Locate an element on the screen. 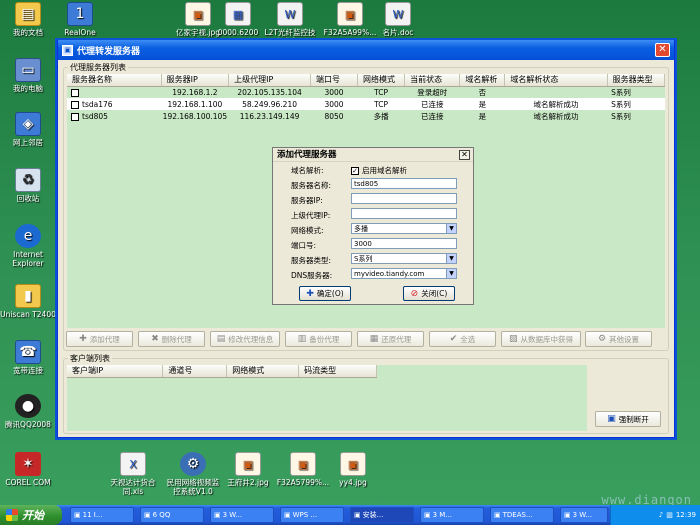 The width and height of the screenshot is (700, 525). restore-proxy-button: ▦ 还原代理 is located at coordinates (390, 339).